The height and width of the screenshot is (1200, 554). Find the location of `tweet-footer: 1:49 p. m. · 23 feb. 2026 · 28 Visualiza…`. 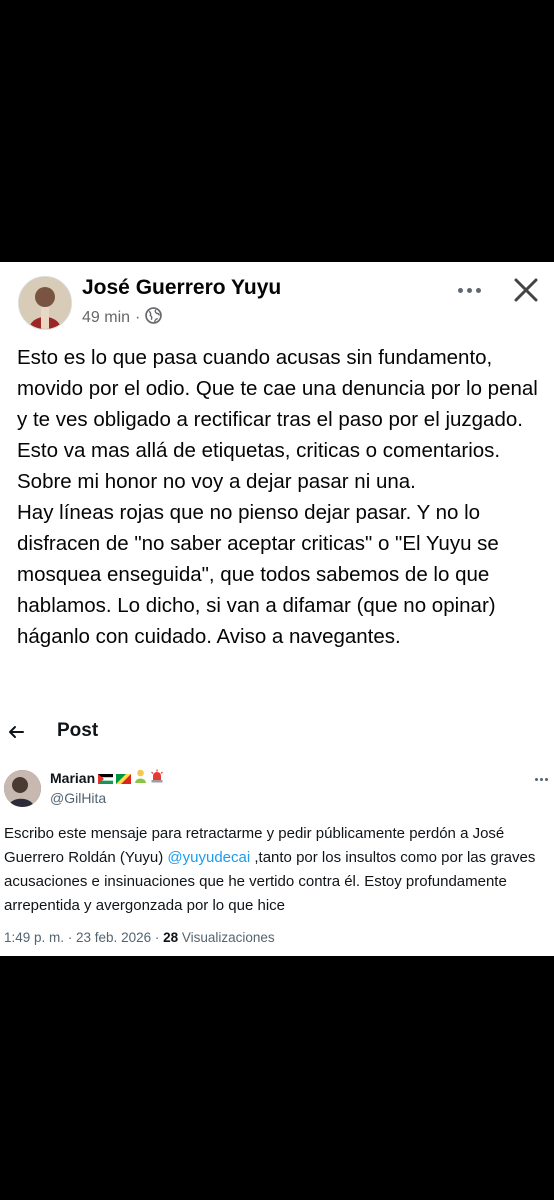

tweet-footer: 1:49 p. m. · 23 feb. 2026 · 28 Visualiza… is located at coordinates (139, 937).